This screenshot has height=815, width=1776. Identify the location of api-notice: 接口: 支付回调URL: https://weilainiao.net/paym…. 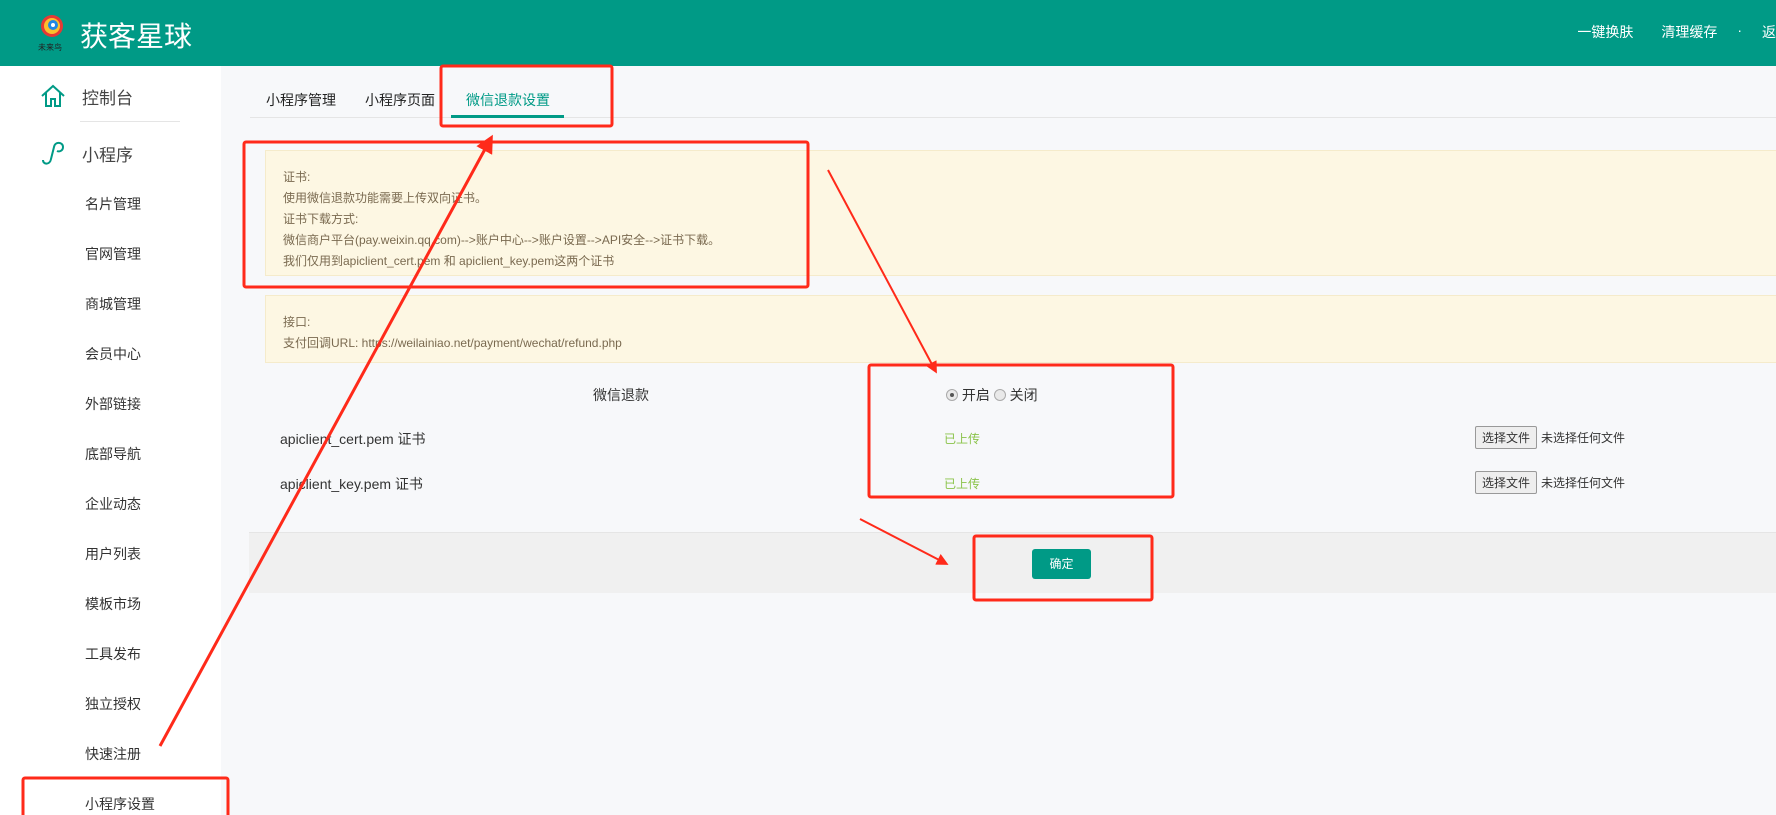
(1020, 329).